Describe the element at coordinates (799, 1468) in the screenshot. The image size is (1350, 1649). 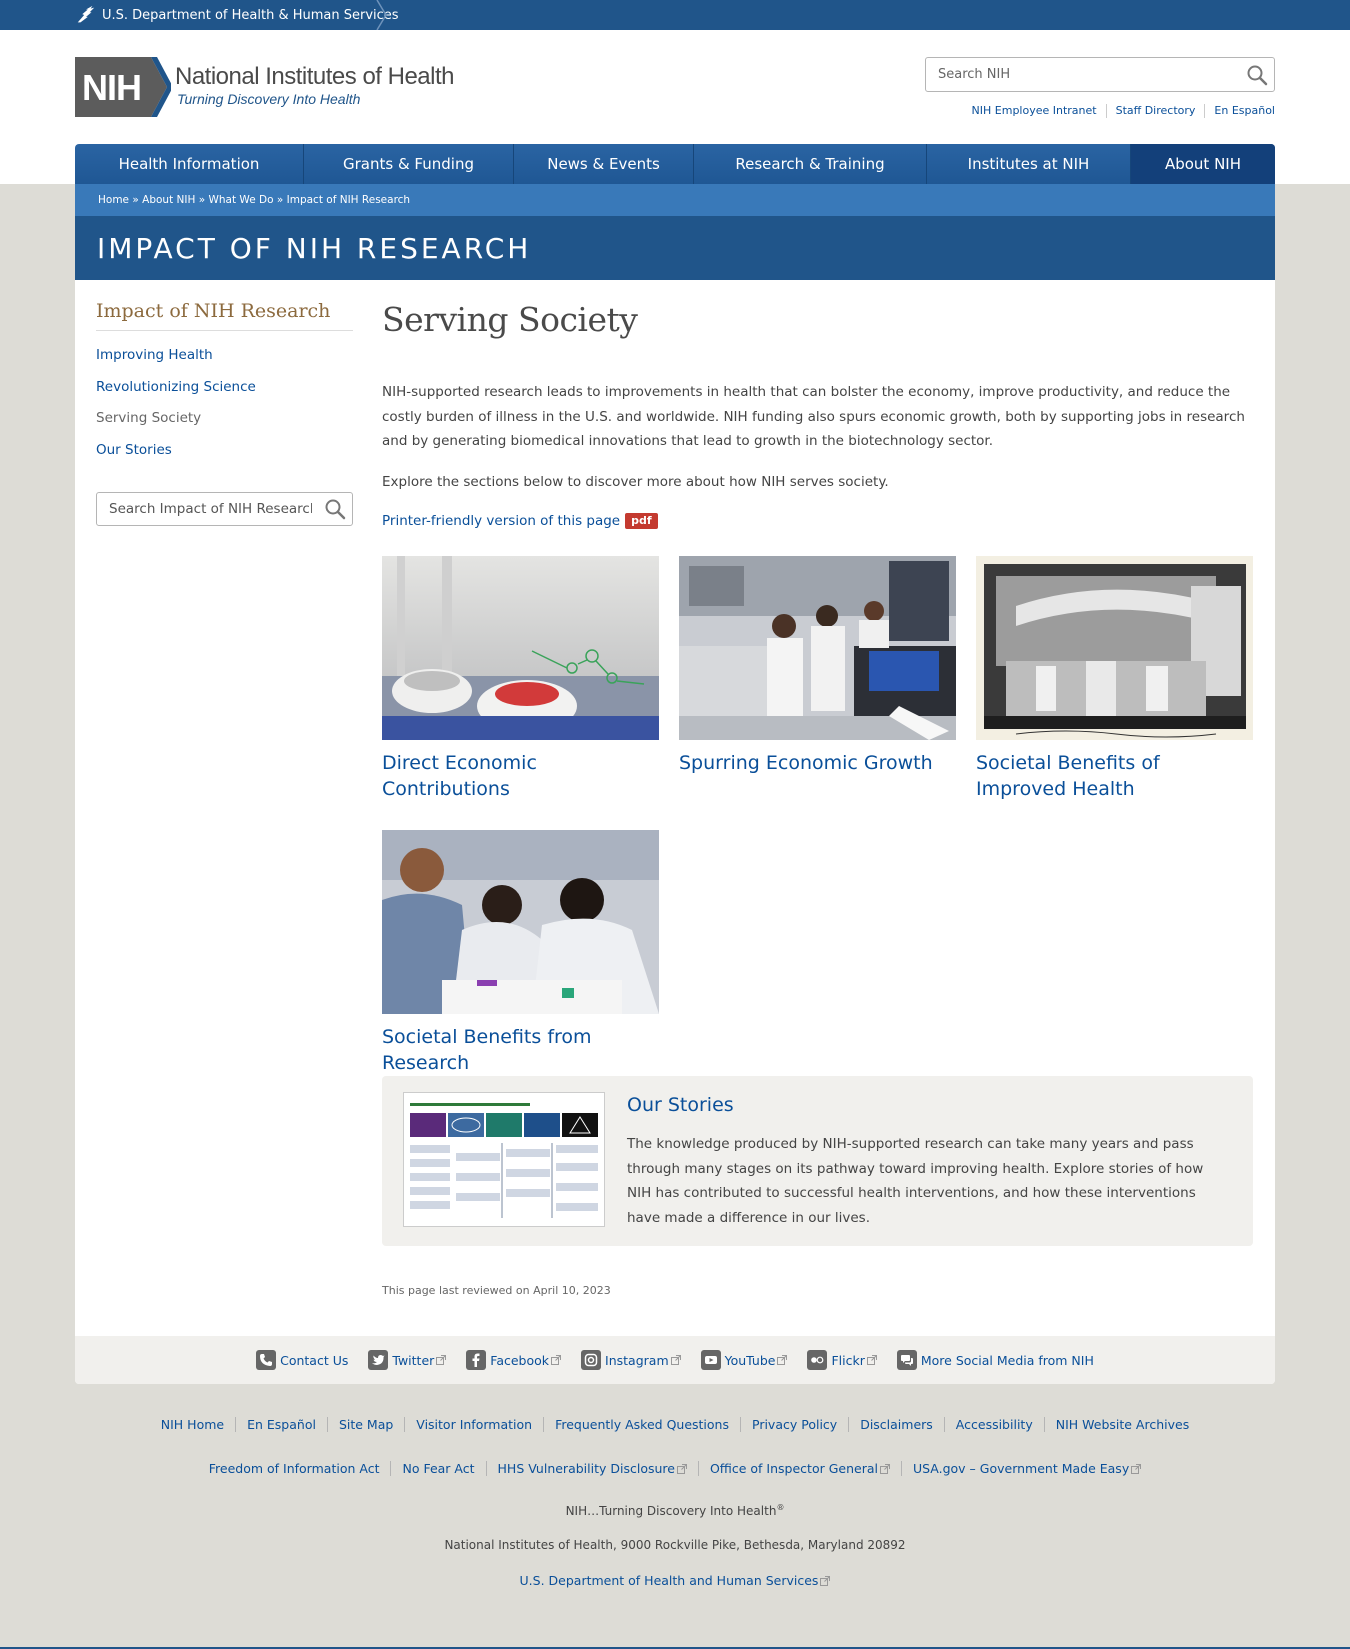
I see `footer-link-inspector-general: Office of Inspector General` at that location.